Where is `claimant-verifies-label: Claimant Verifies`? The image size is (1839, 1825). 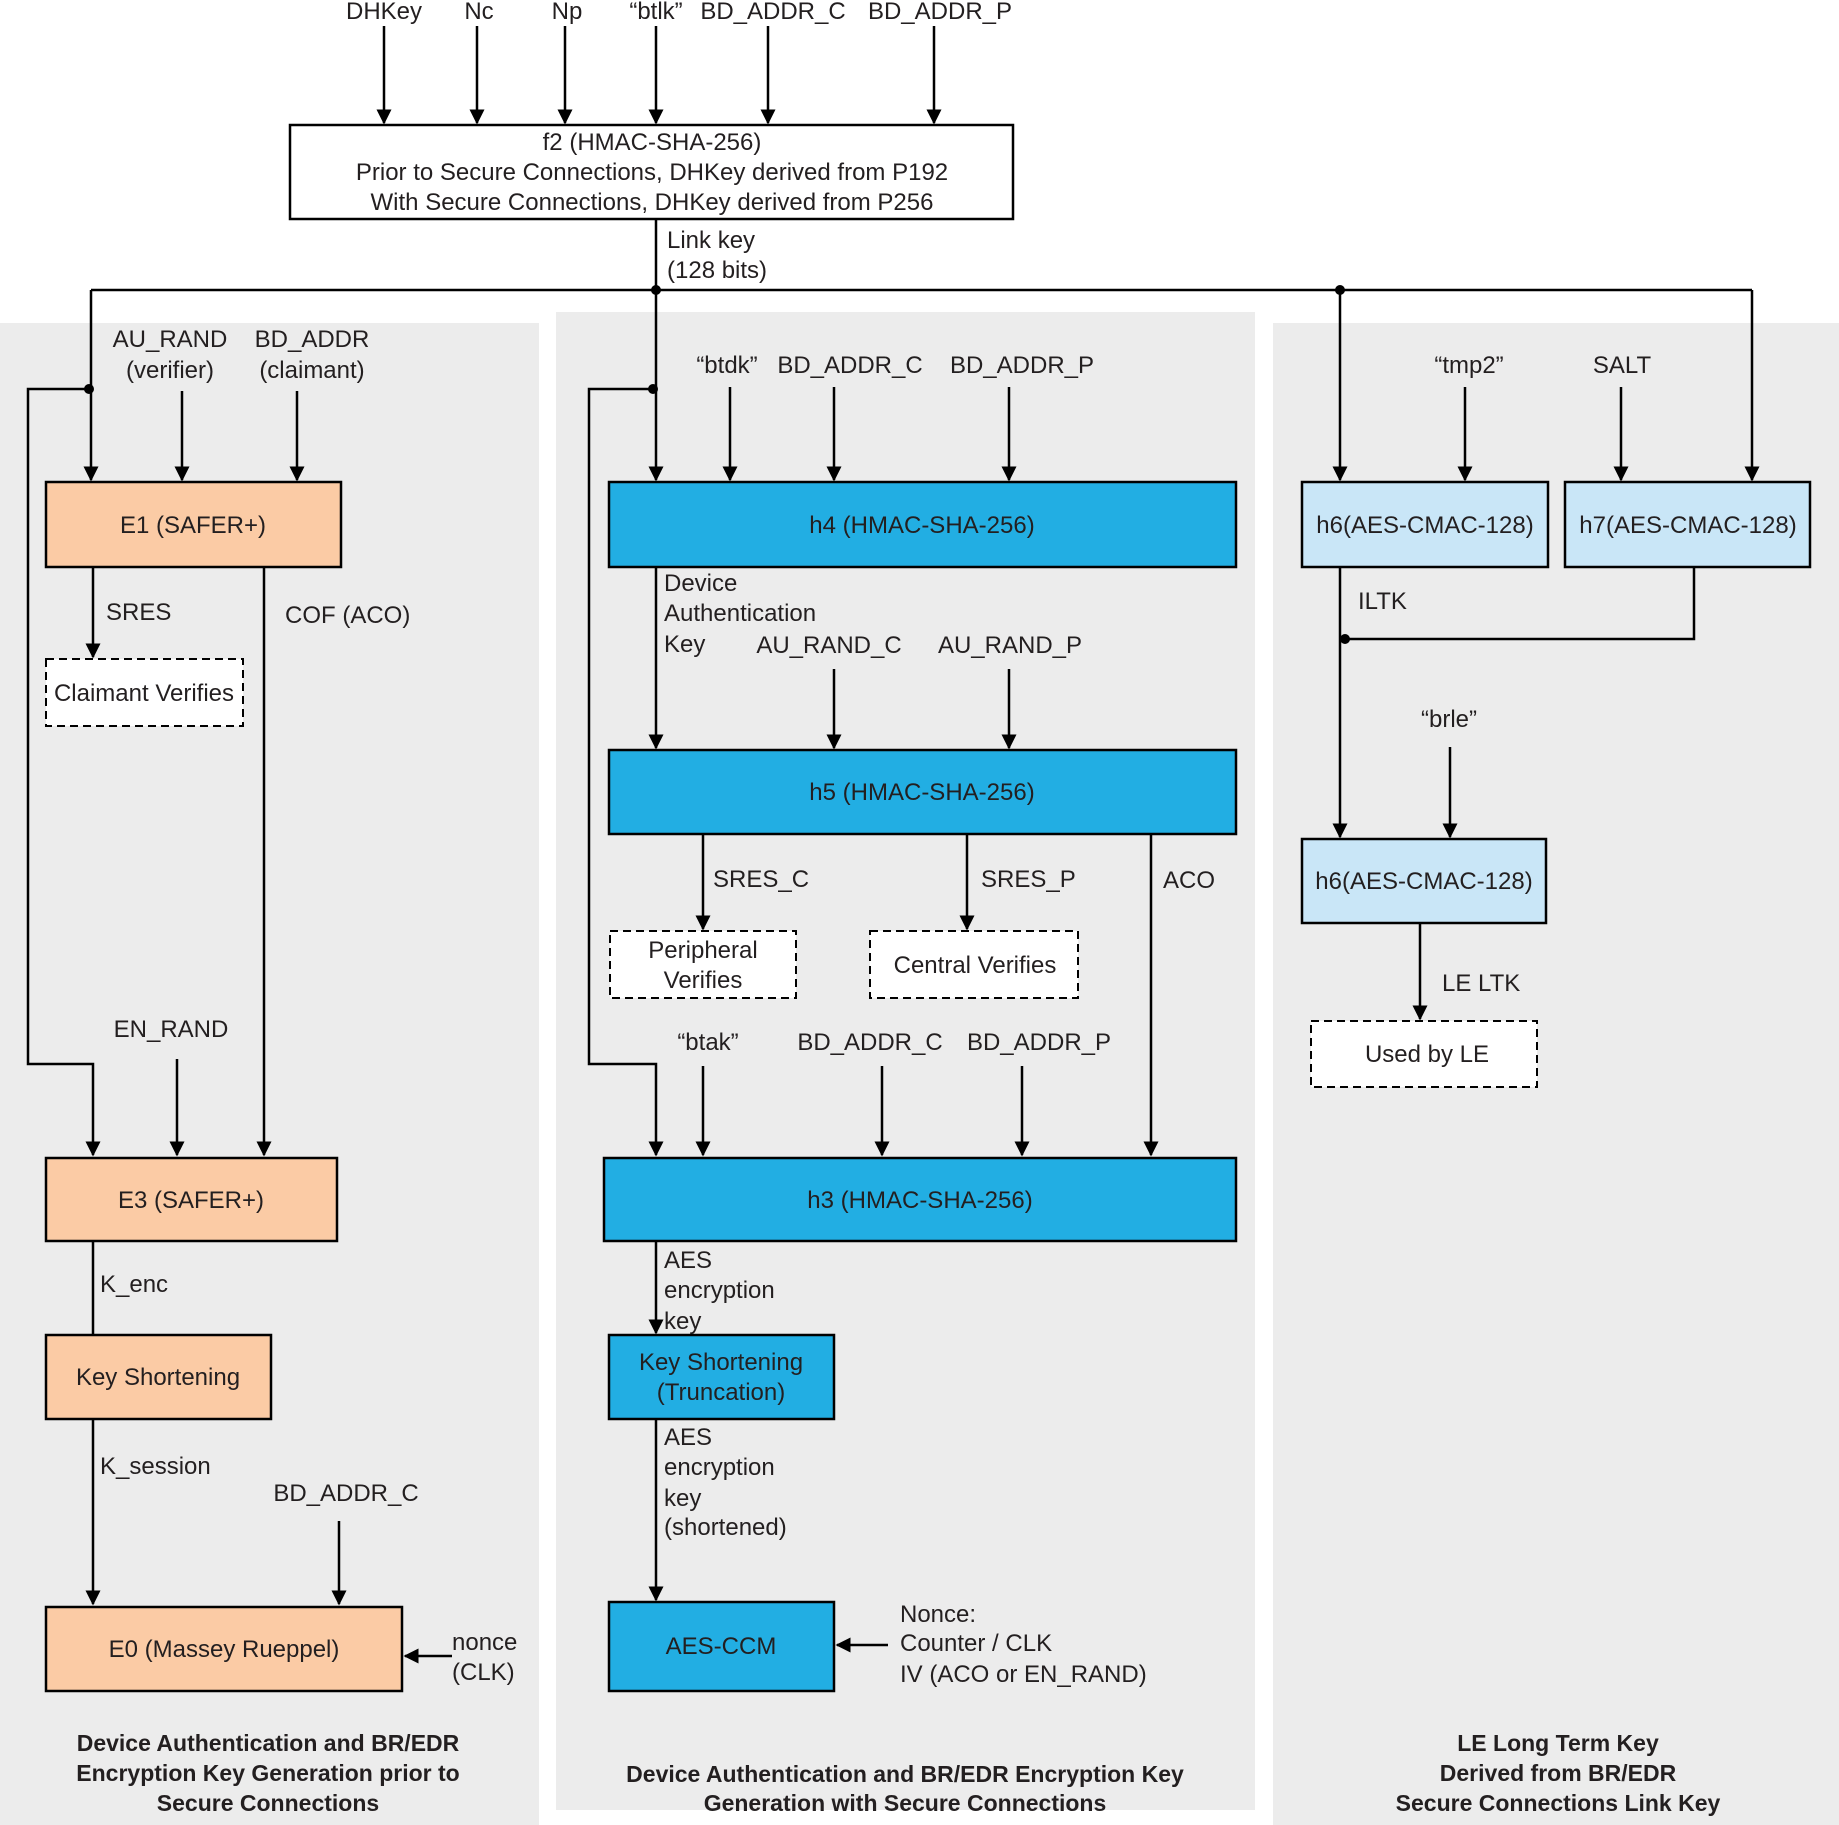 claimant-verifies-label: Claimant Verifies is located at coordinates (144, 693).